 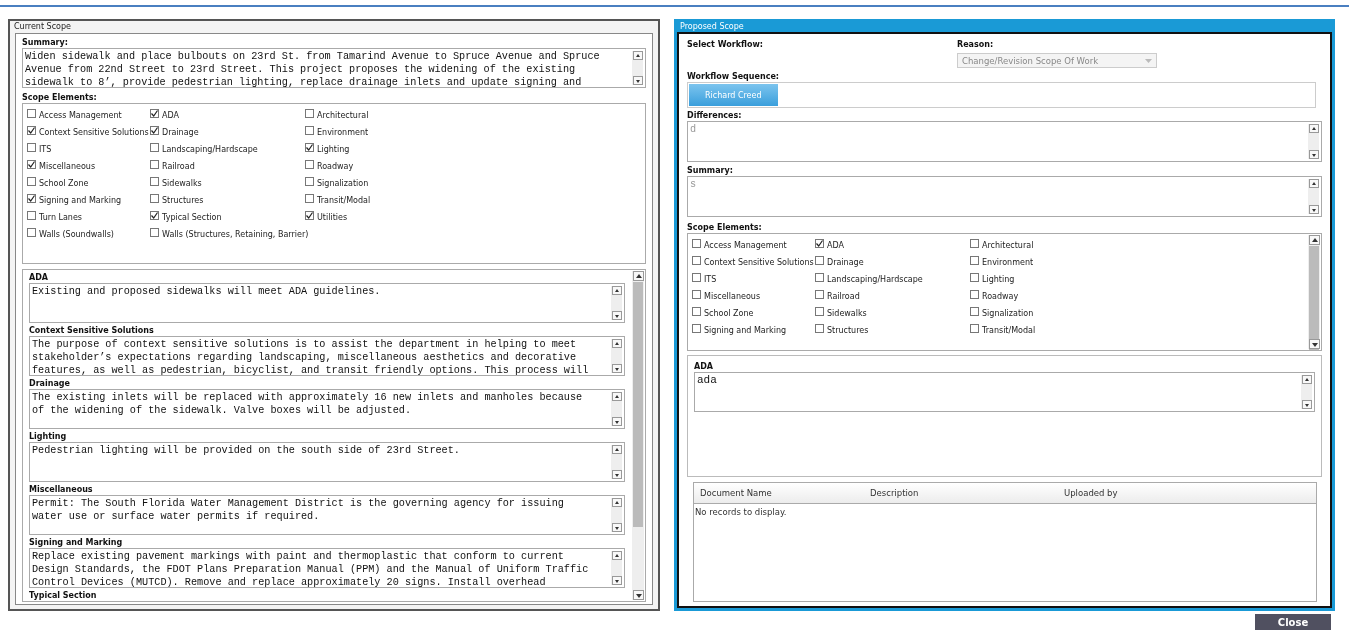 I want to click on checkbox-label: Roadway, so click(x=335, y=166).